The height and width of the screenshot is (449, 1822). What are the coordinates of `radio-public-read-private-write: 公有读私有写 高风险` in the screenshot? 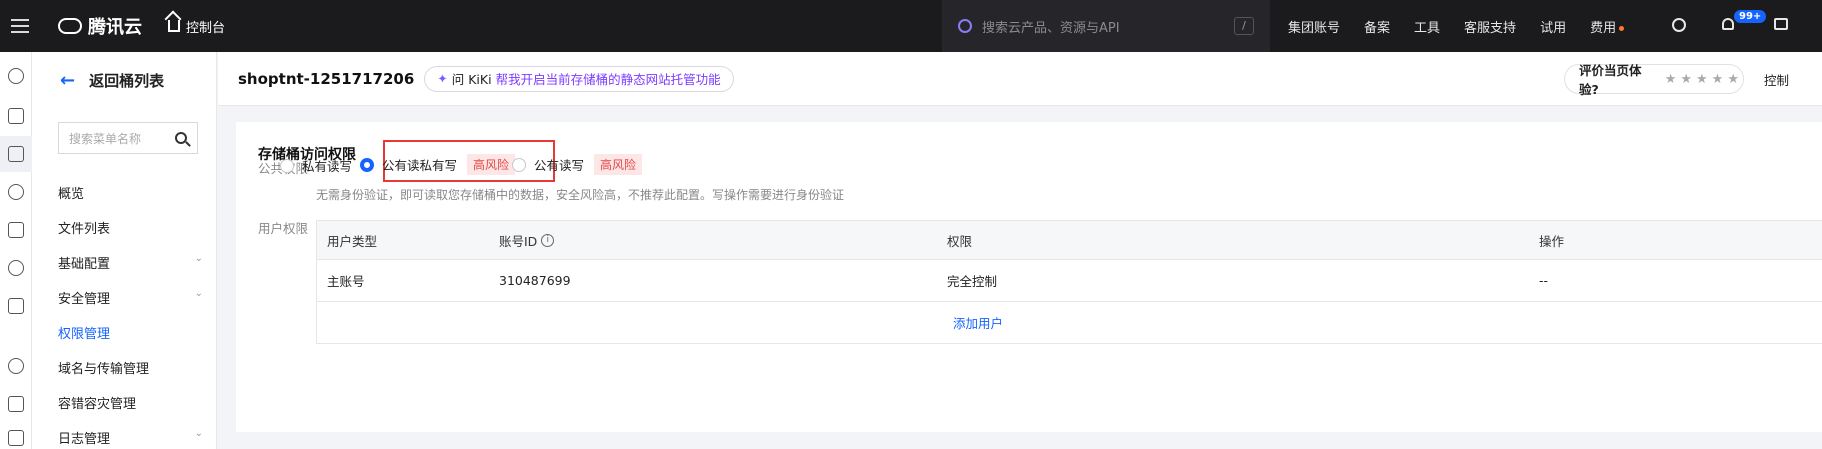 It's located at (438, 164).